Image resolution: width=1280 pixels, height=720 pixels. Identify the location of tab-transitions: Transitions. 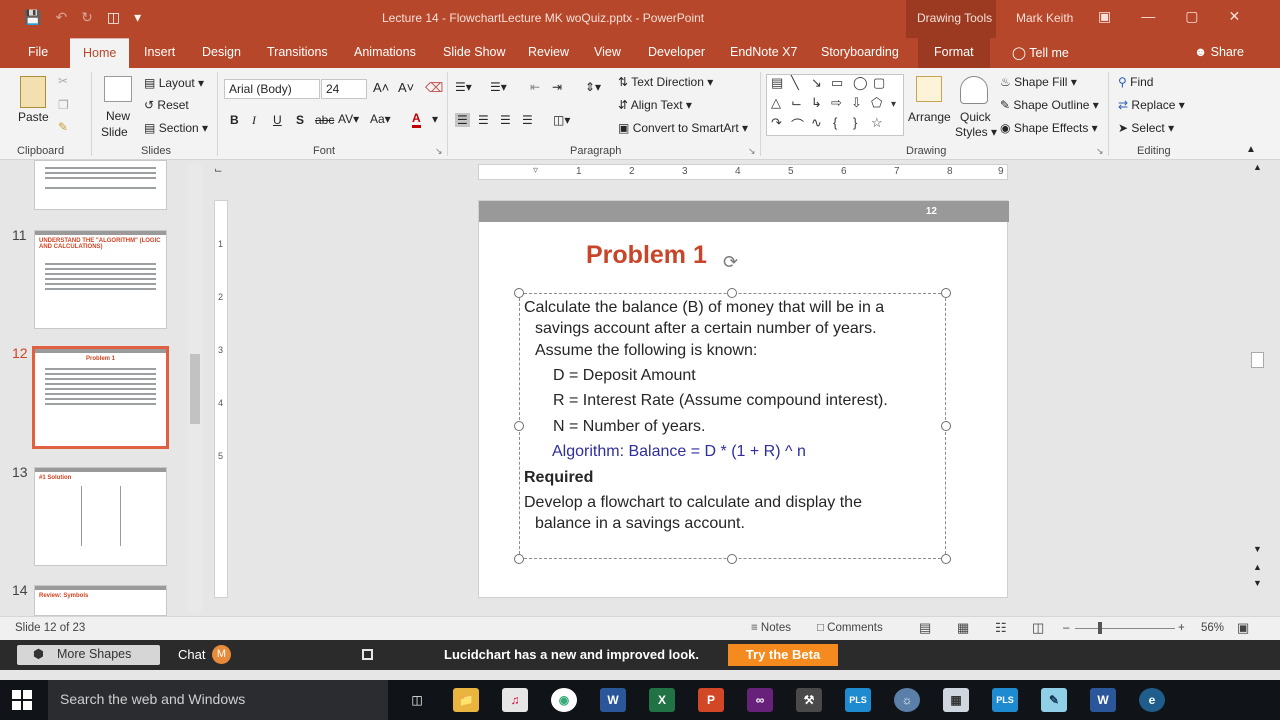
(297, 52).